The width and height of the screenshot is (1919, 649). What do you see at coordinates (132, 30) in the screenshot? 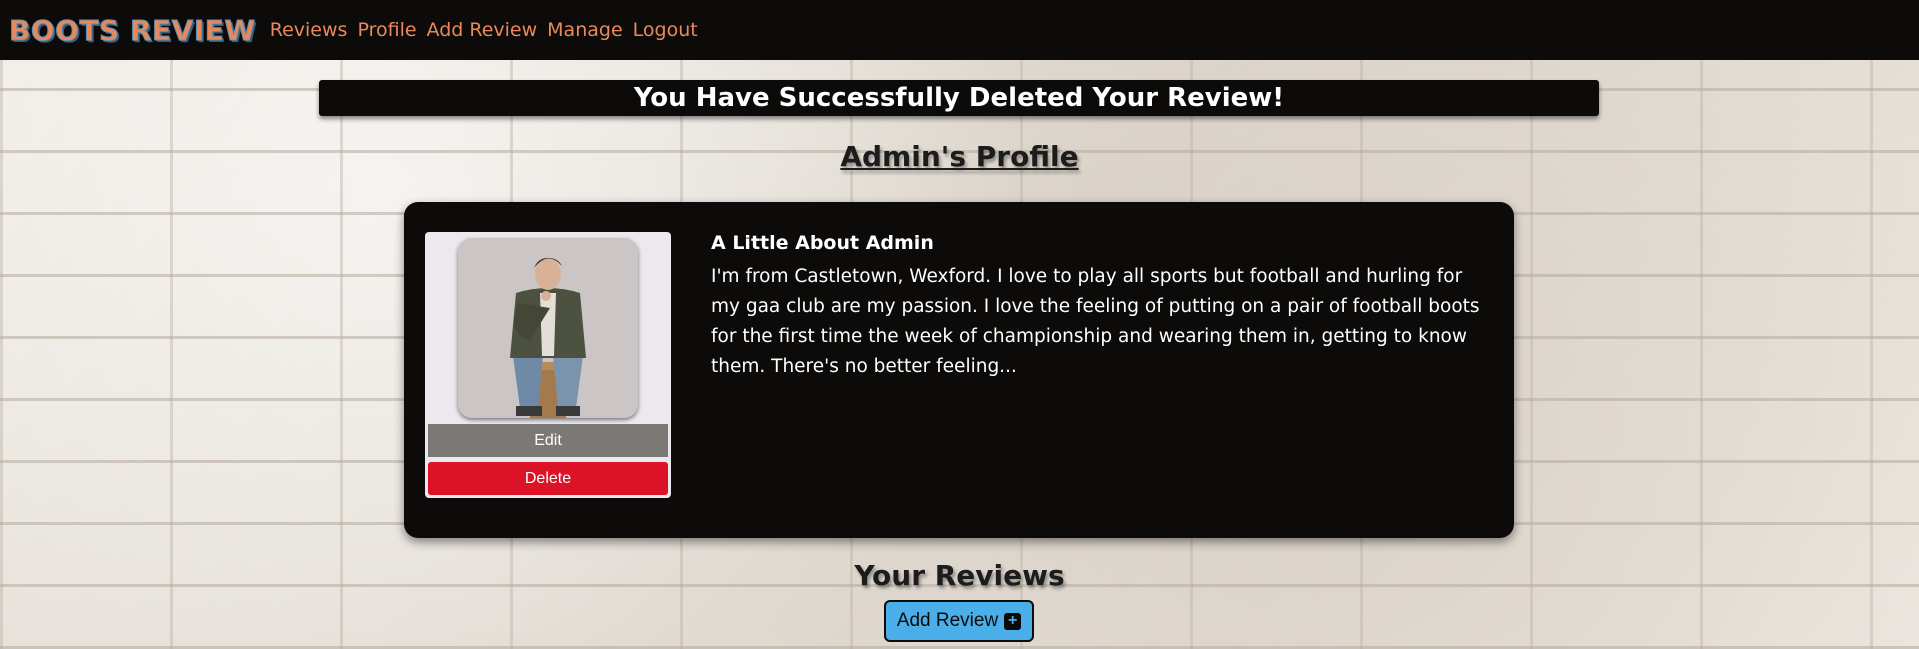
I see `brand-logo: BOOTS REVIEW` at bounding box center [132, 30].